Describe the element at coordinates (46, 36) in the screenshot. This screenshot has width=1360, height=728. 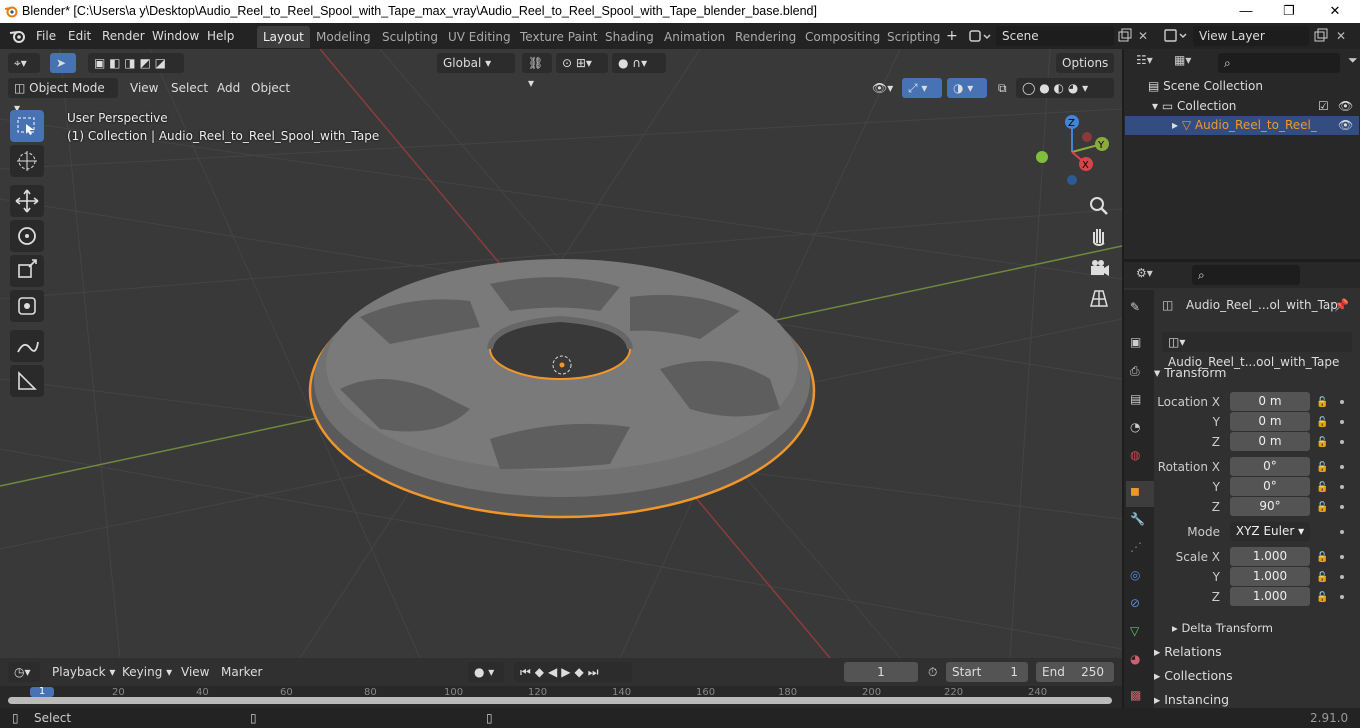
I see `menu-file: File` at that location.